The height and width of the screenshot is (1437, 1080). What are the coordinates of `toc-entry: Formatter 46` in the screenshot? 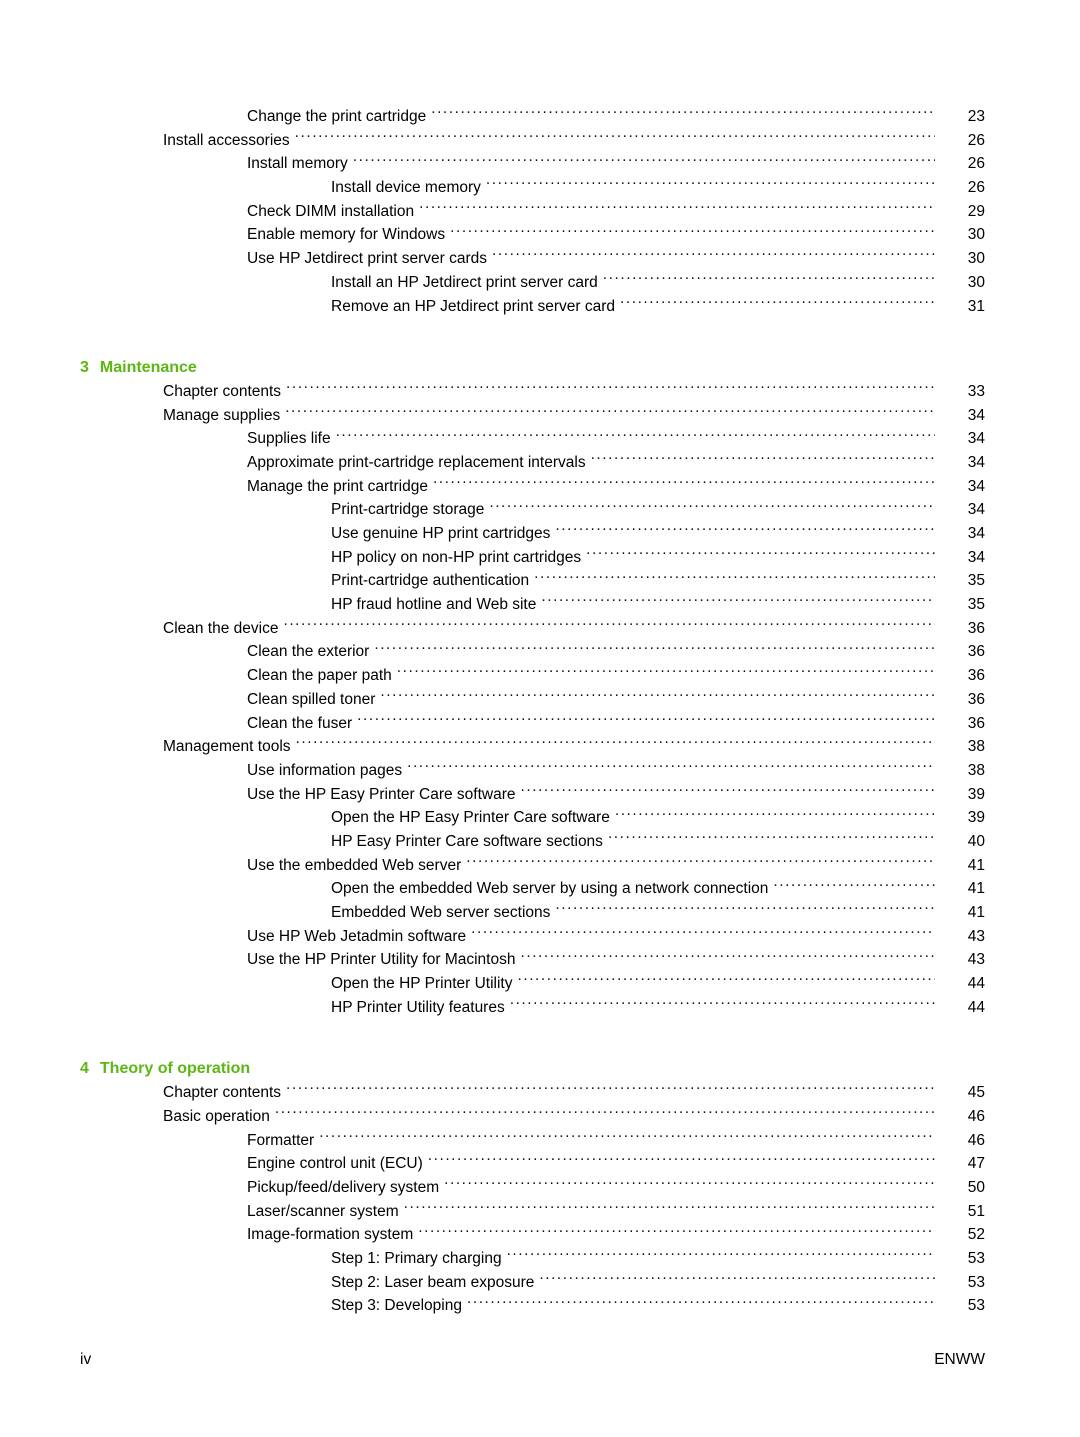 It's located at (540, 1141).